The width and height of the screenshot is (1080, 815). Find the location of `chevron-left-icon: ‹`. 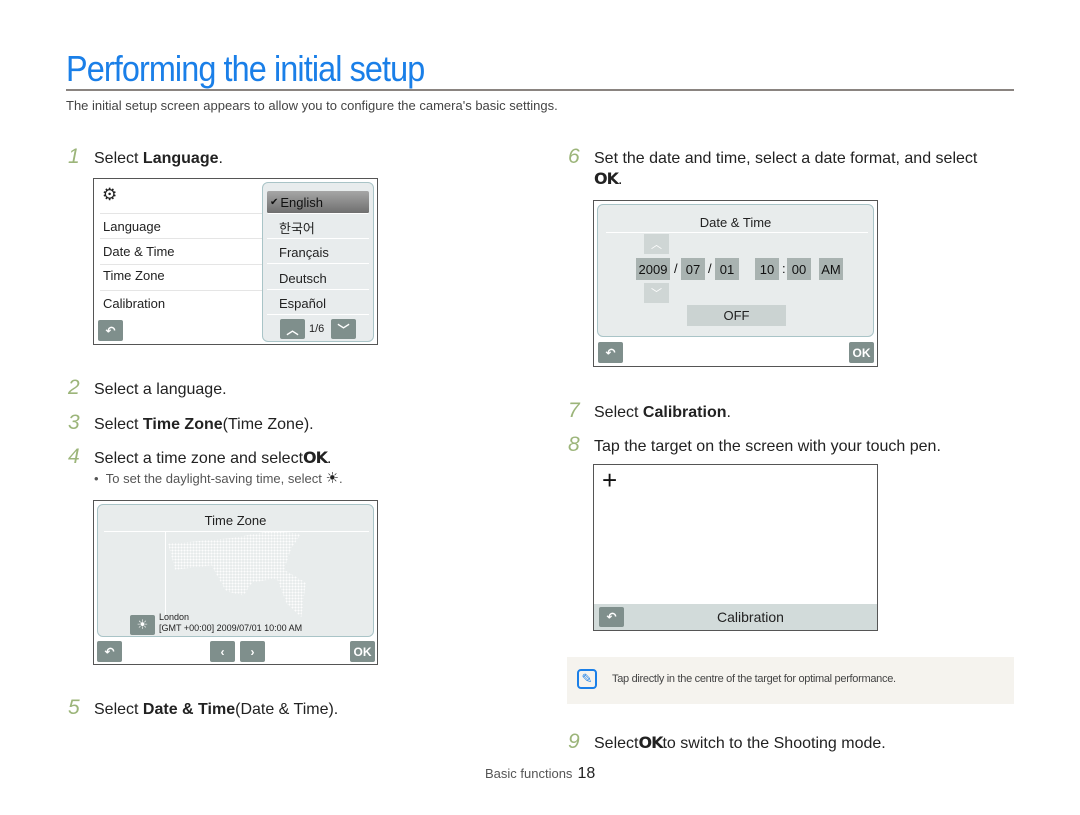

chevron-left-icon: ‹ is located at coordinates (222, 651).